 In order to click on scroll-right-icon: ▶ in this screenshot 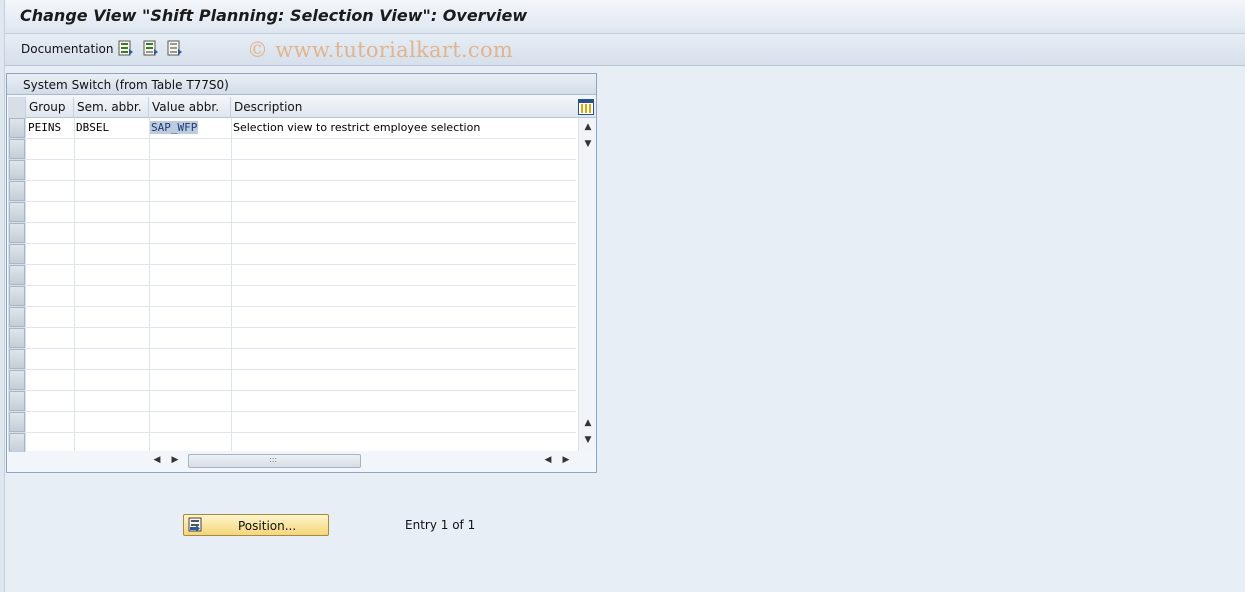, I will do `click(175, 460)`.